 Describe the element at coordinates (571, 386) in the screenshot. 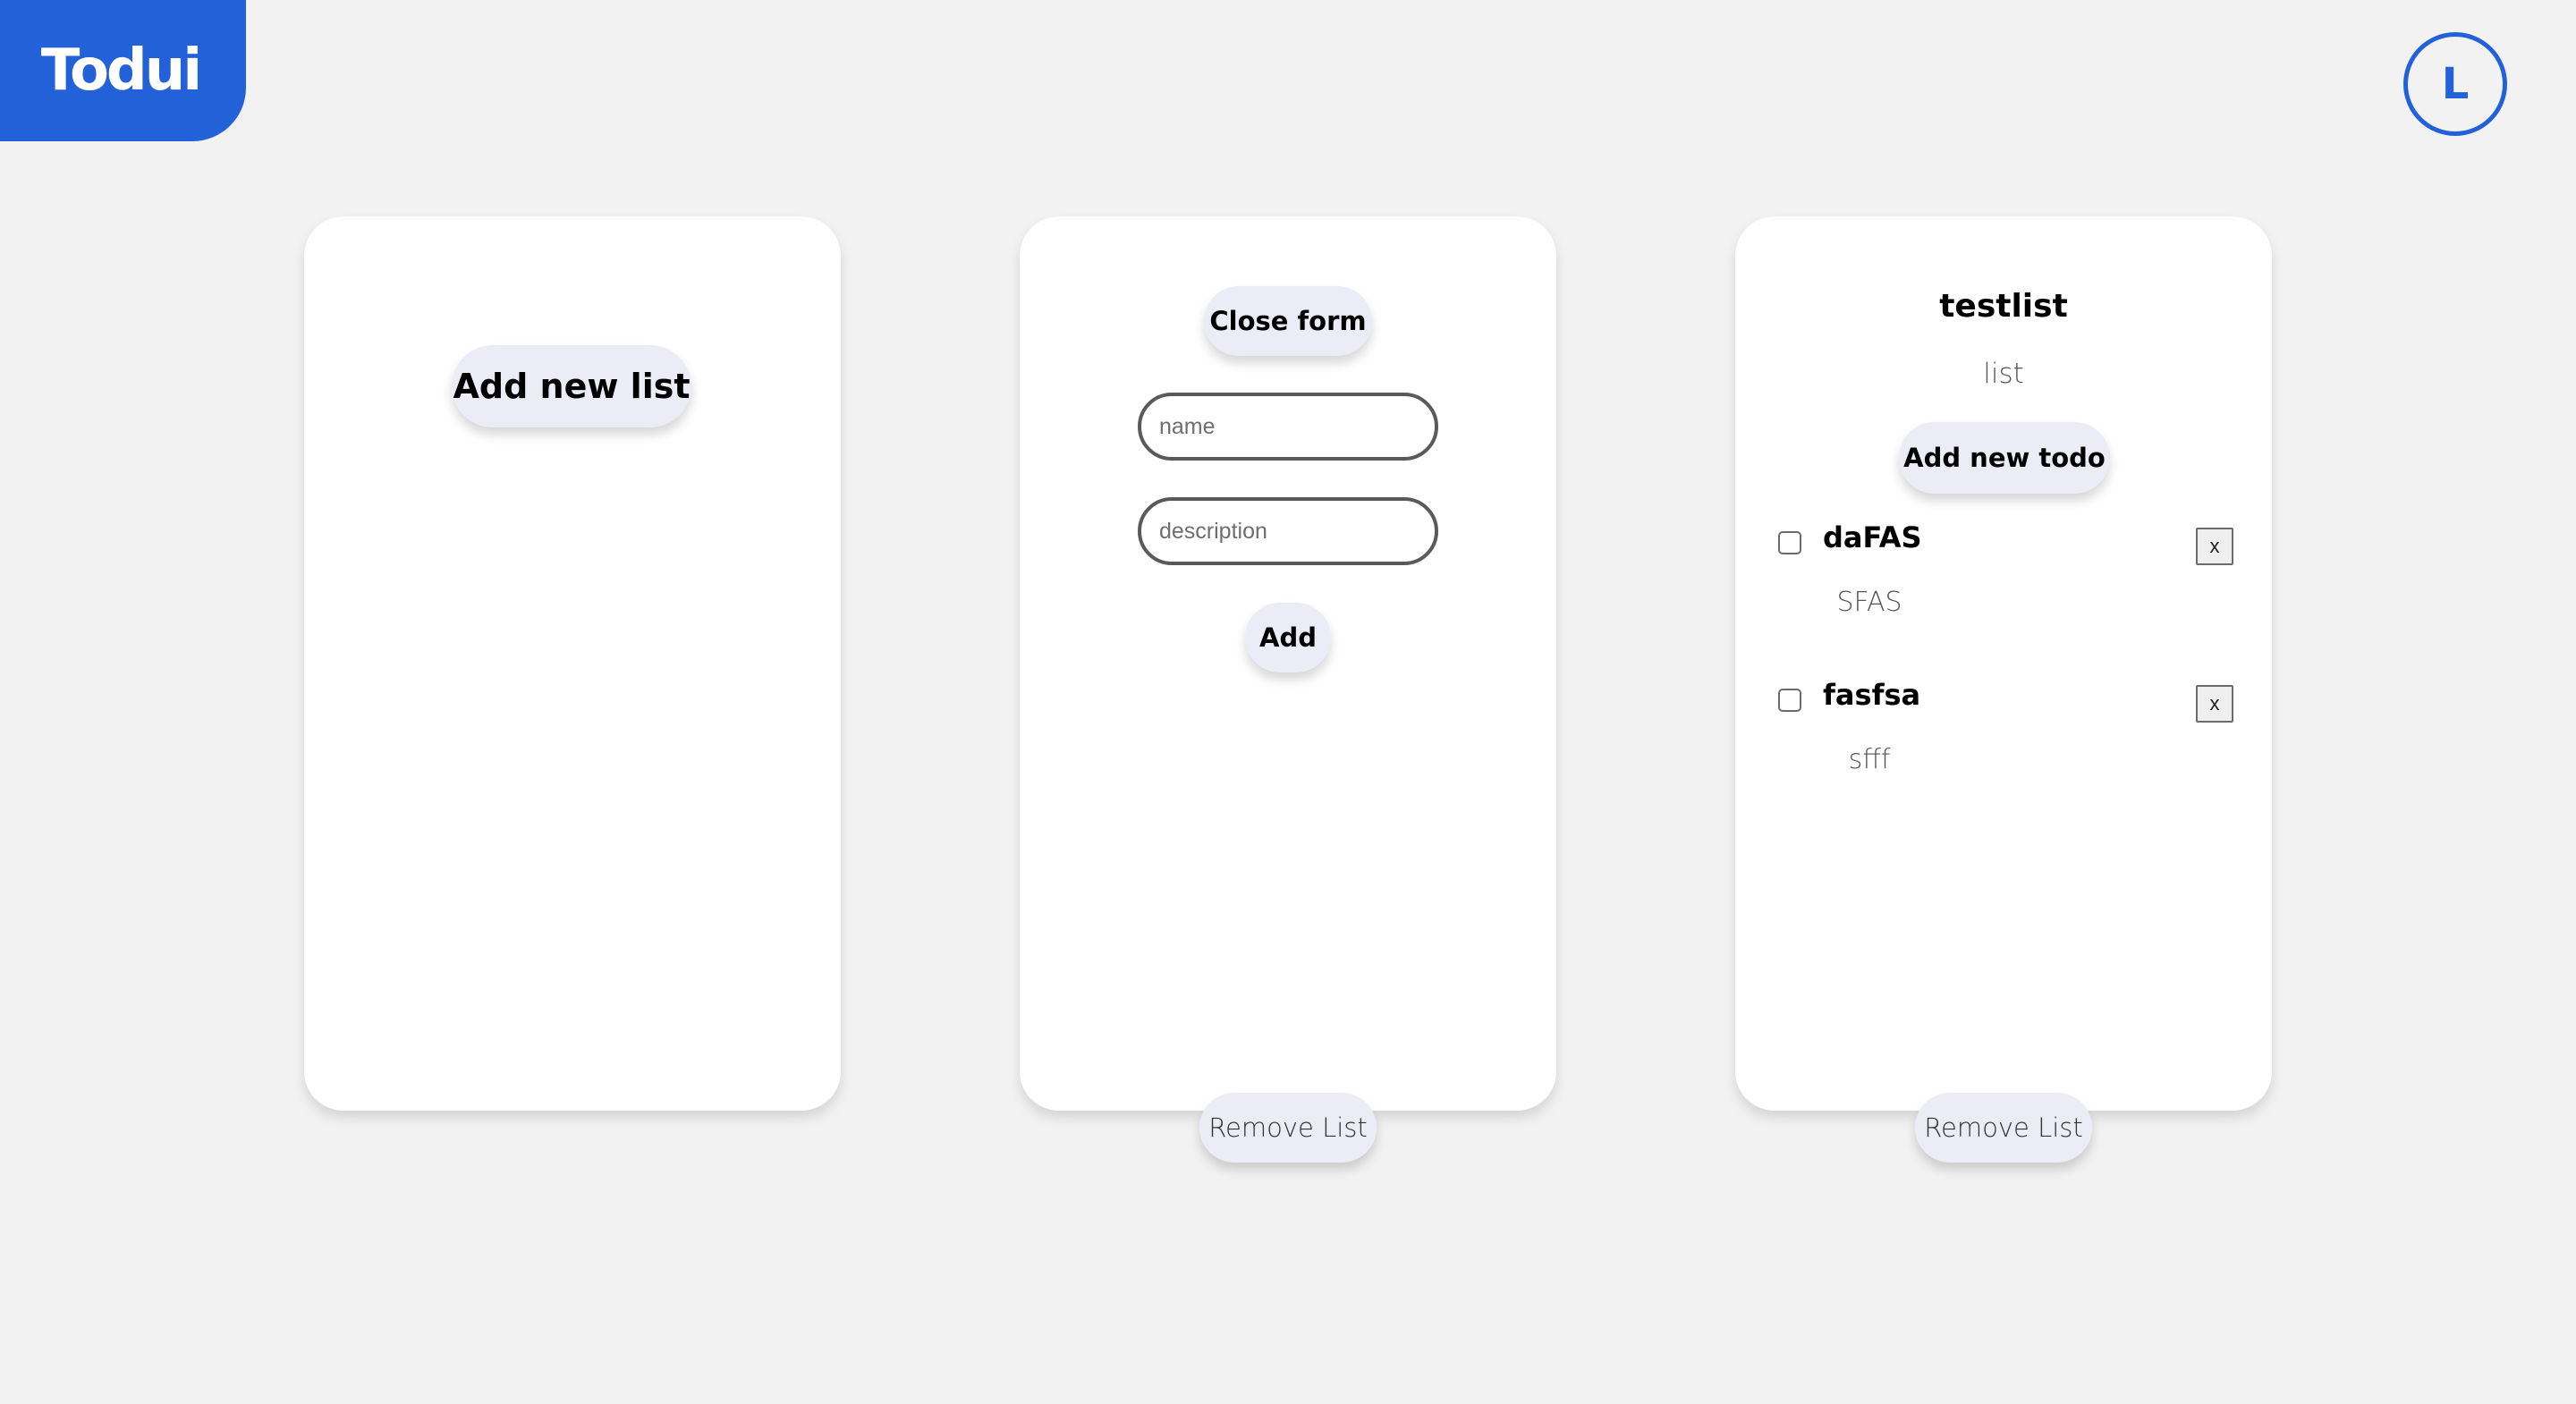

I see `add-new-list-button: Add new list` at that location.